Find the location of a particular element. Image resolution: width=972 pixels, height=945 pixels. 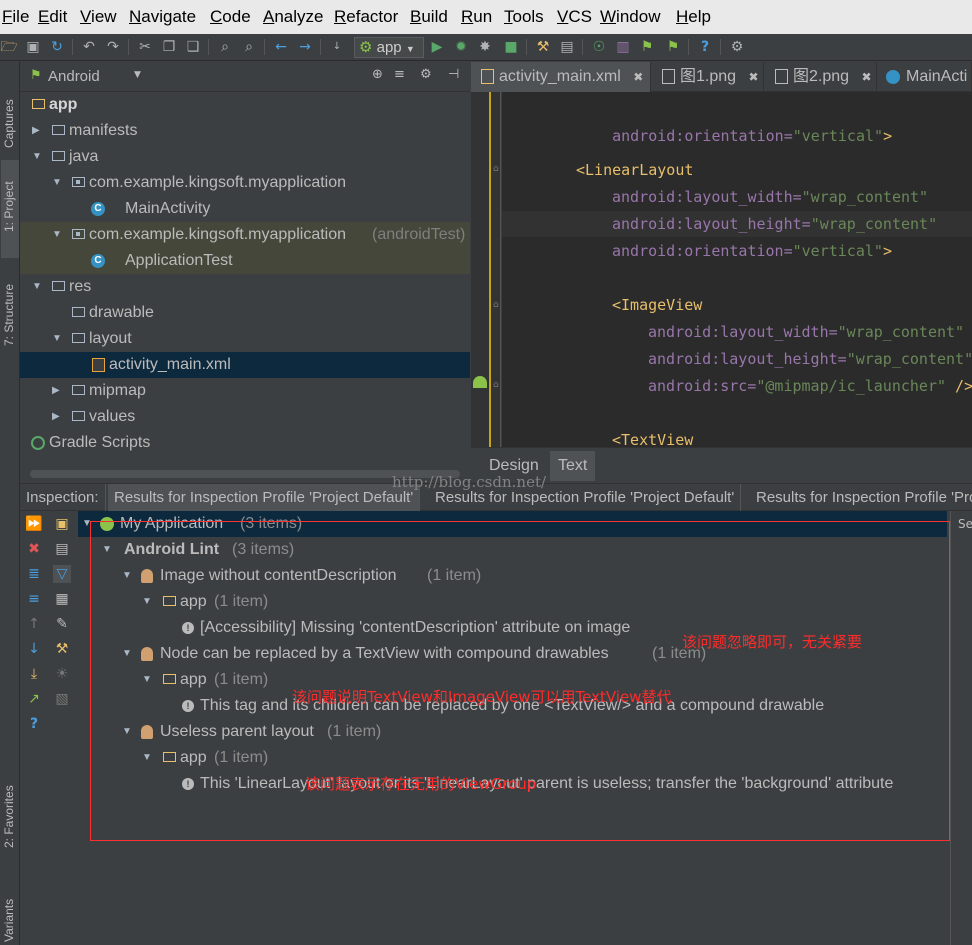

tab-text: Text is located at coordinates (573, 466).